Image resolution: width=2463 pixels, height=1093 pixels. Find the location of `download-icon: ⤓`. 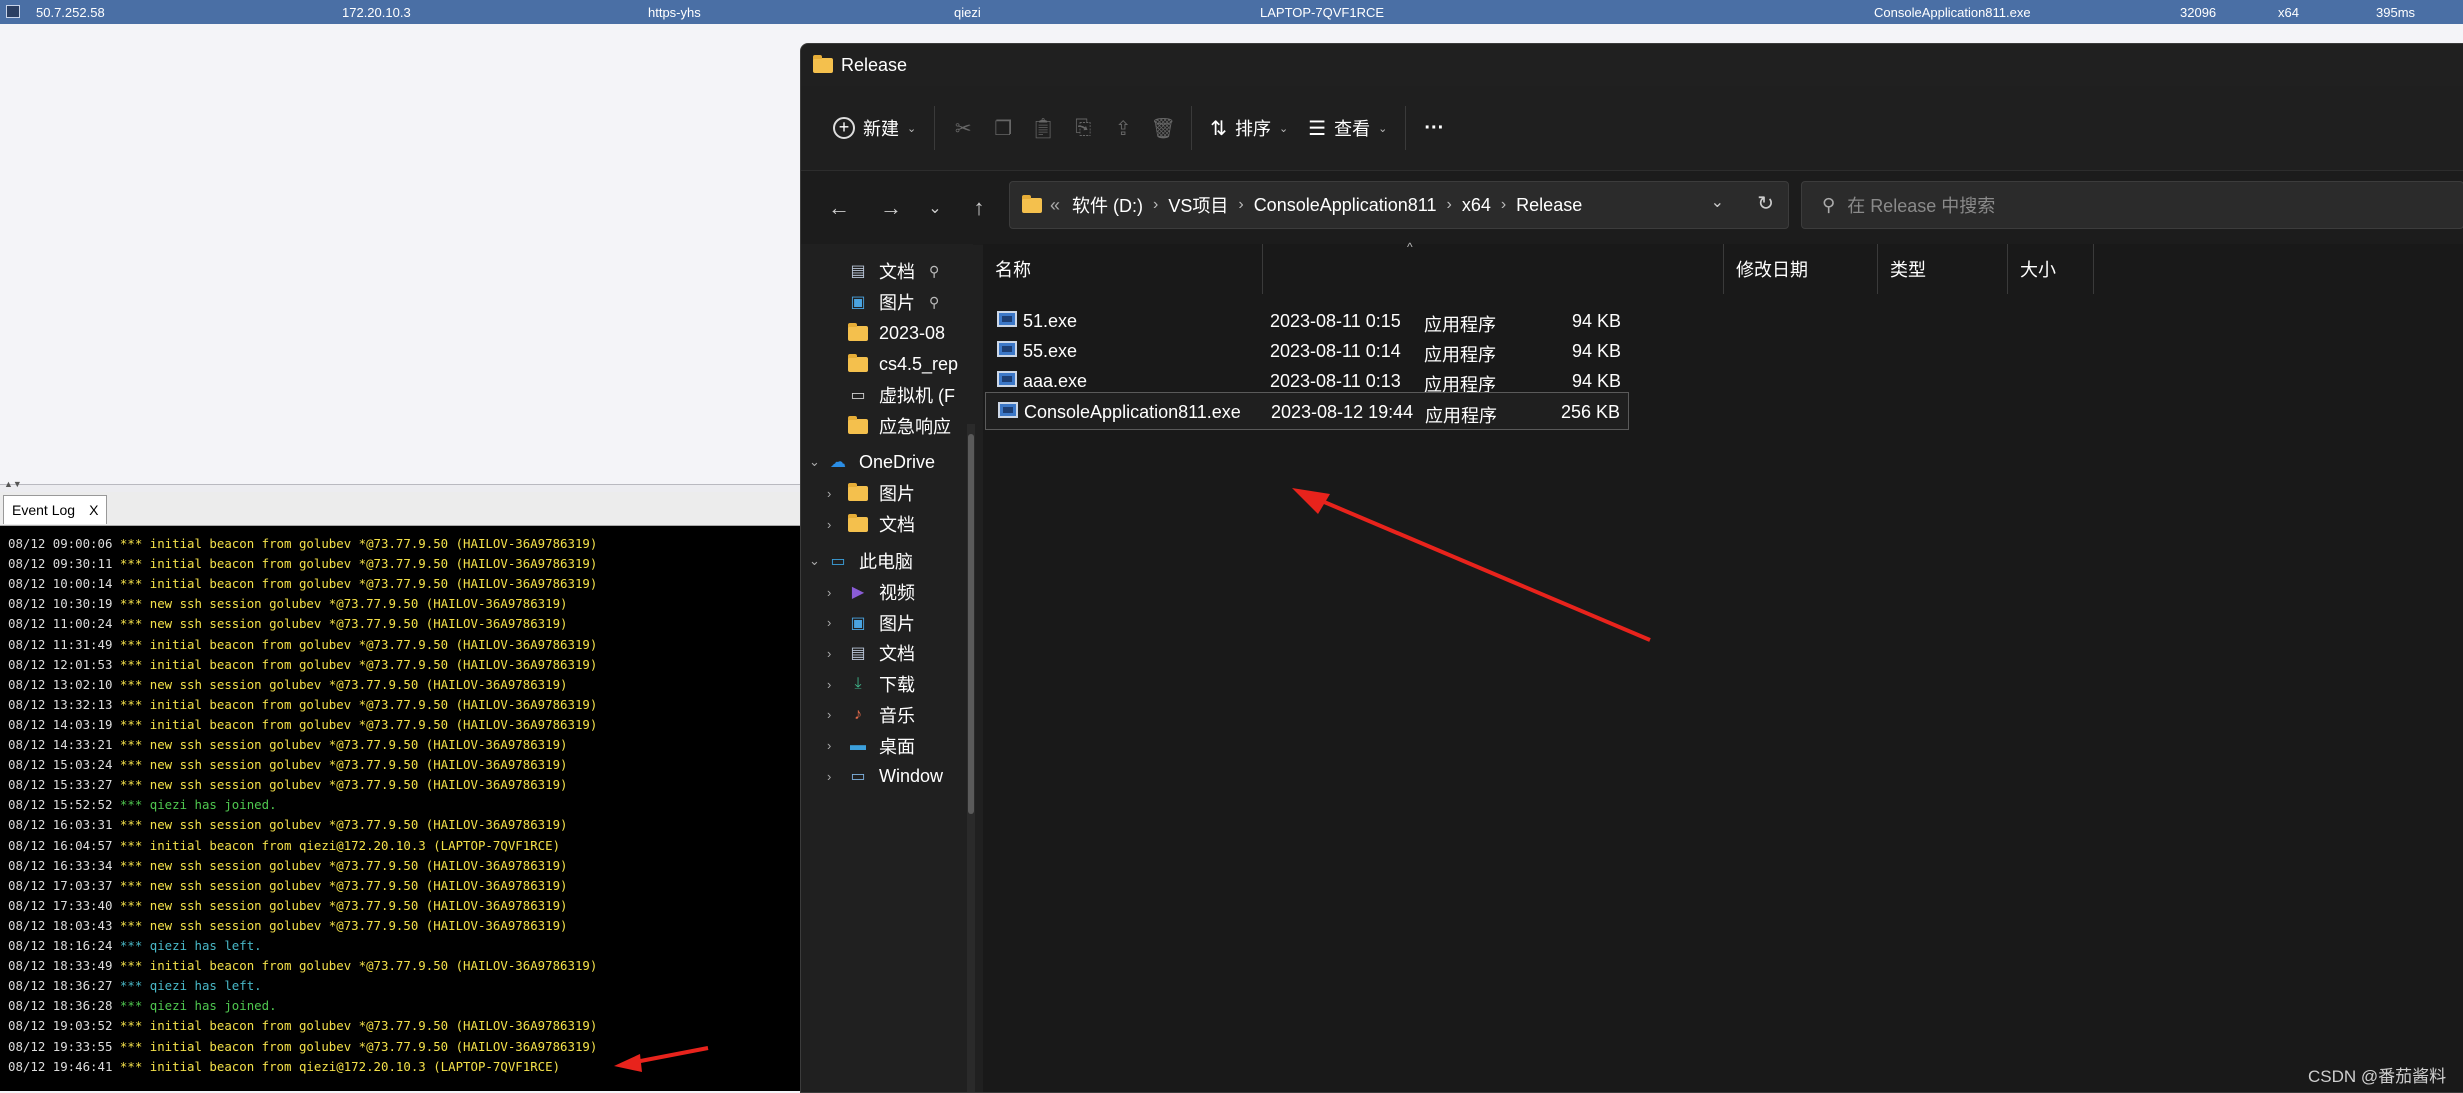

download-icon: ⤓ is located at coordinates (858, 684).